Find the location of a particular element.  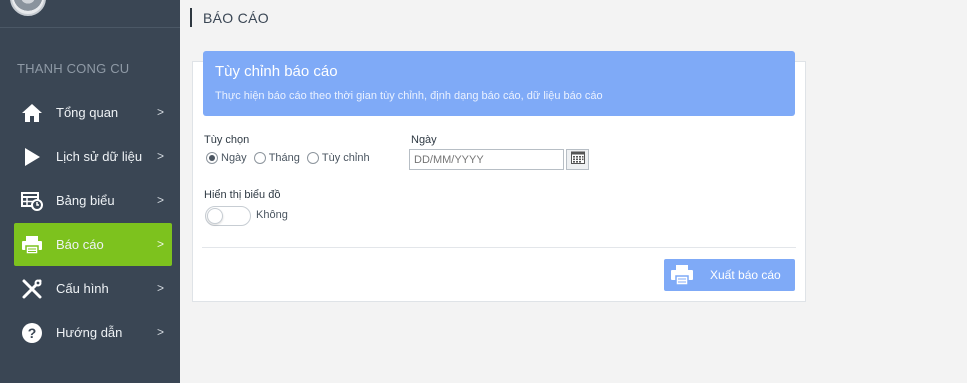

play-icon is located at coordinates (32, 157).